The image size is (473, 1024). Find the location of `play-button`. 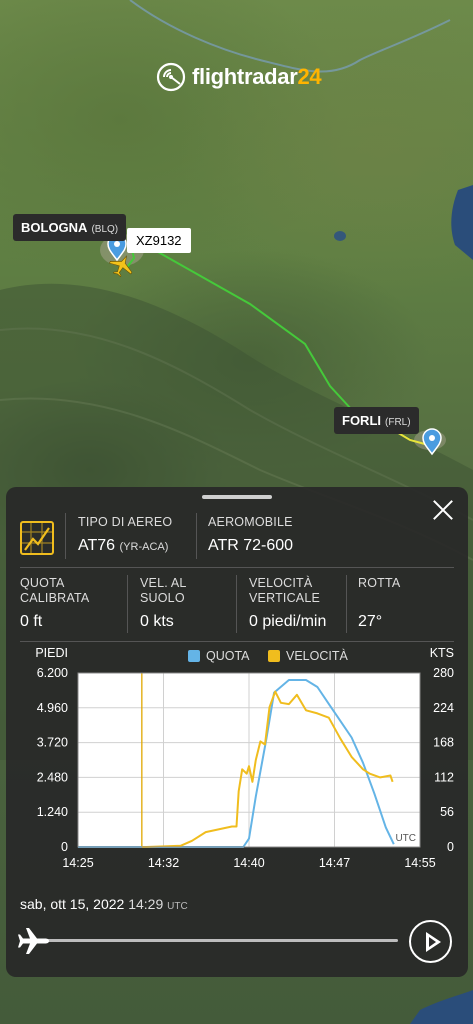

play-button is located at coordinates (430, 941).